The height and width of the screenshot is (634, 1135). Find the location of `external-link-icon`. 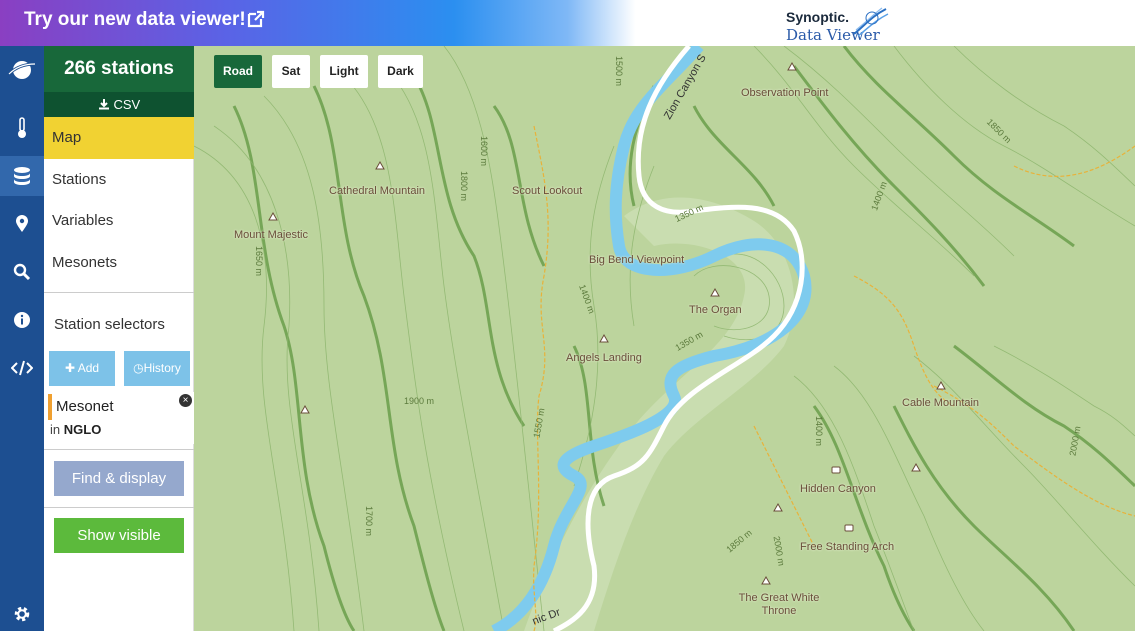

external-link-icon is located at coordinates (256, 19).